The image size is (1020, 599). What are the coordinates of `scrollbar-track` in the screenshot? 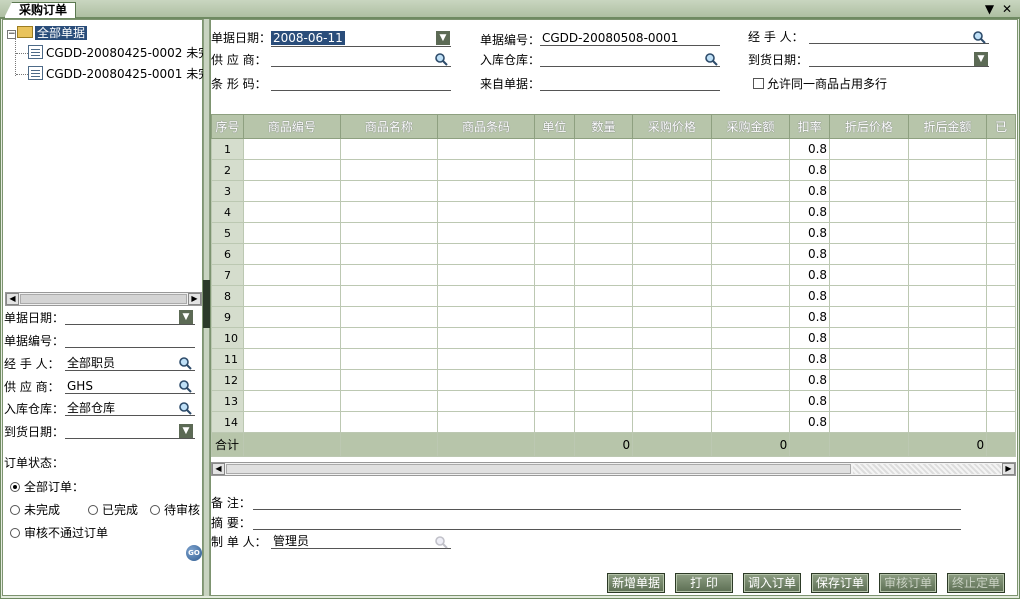 It's located at (927, 469).